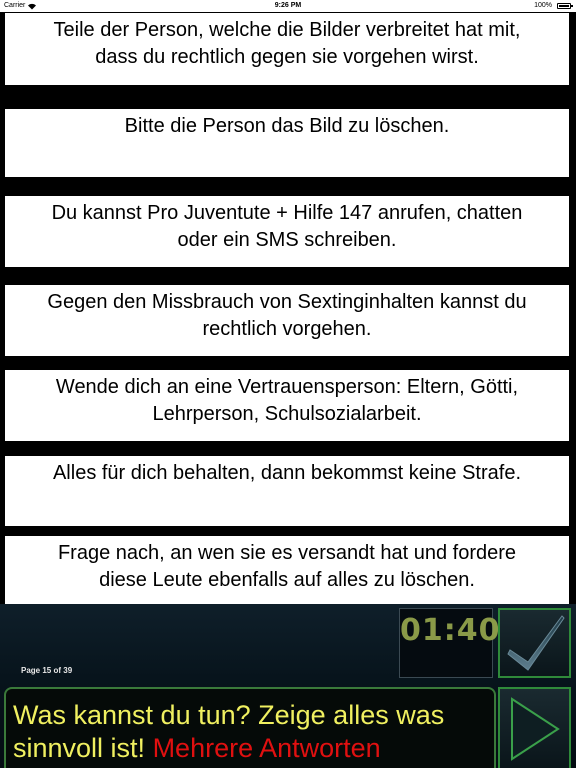 The image size is (576, 768). I want to click on multiple-answers-hint: Mehrere Antworten, so click(266, 748).